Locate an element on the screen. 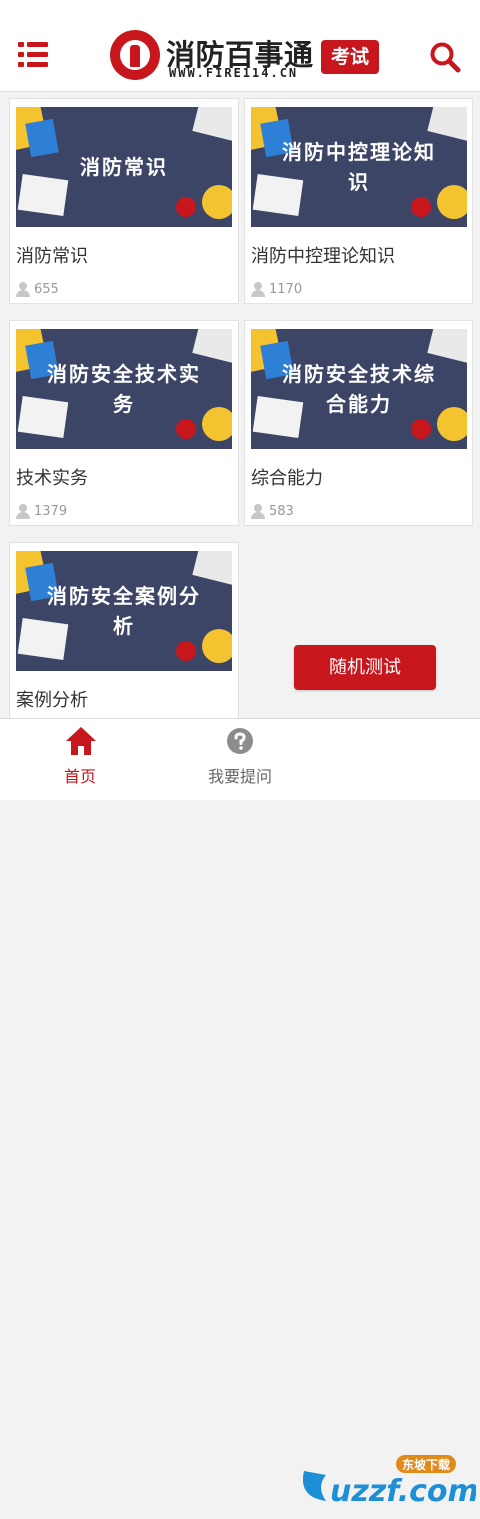 The height and width of the screenshot is (1519, 480). course-card: 消防安全技术实务 技术实务 1379 is located at coordinates (124, 423).